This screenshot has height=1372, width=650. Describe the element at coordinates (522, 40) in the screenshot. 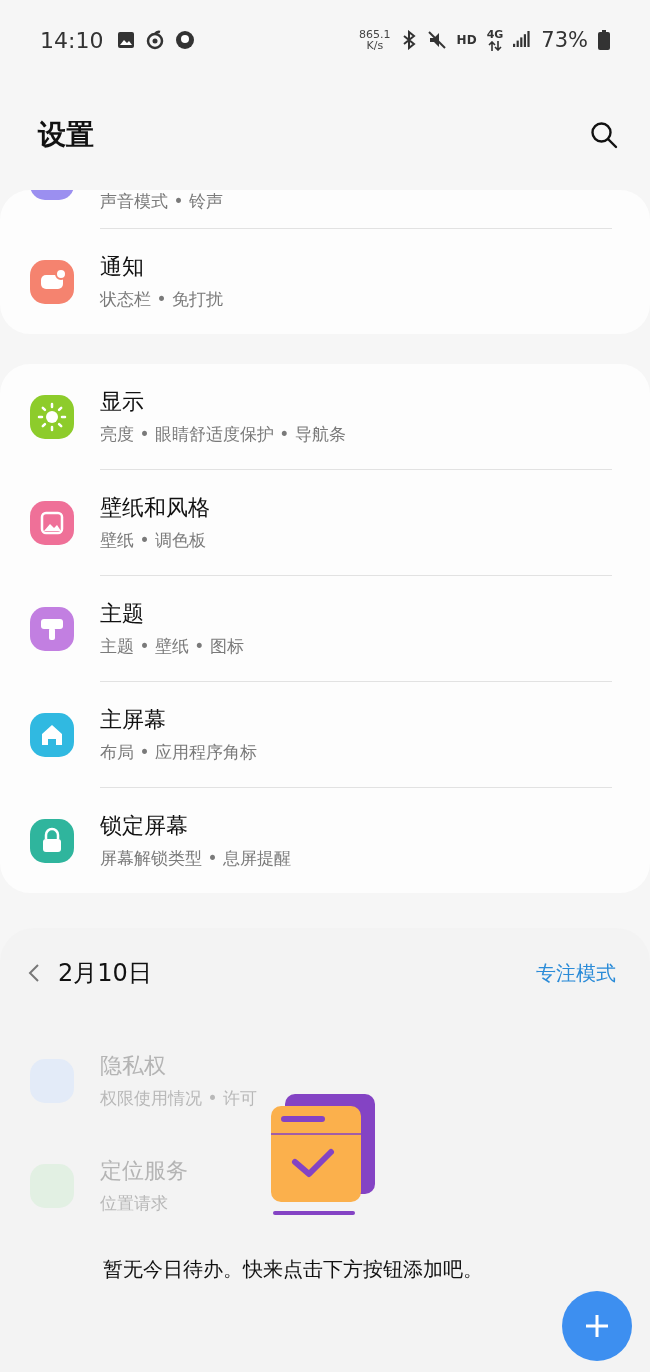

I see `signal-icon` at that location.